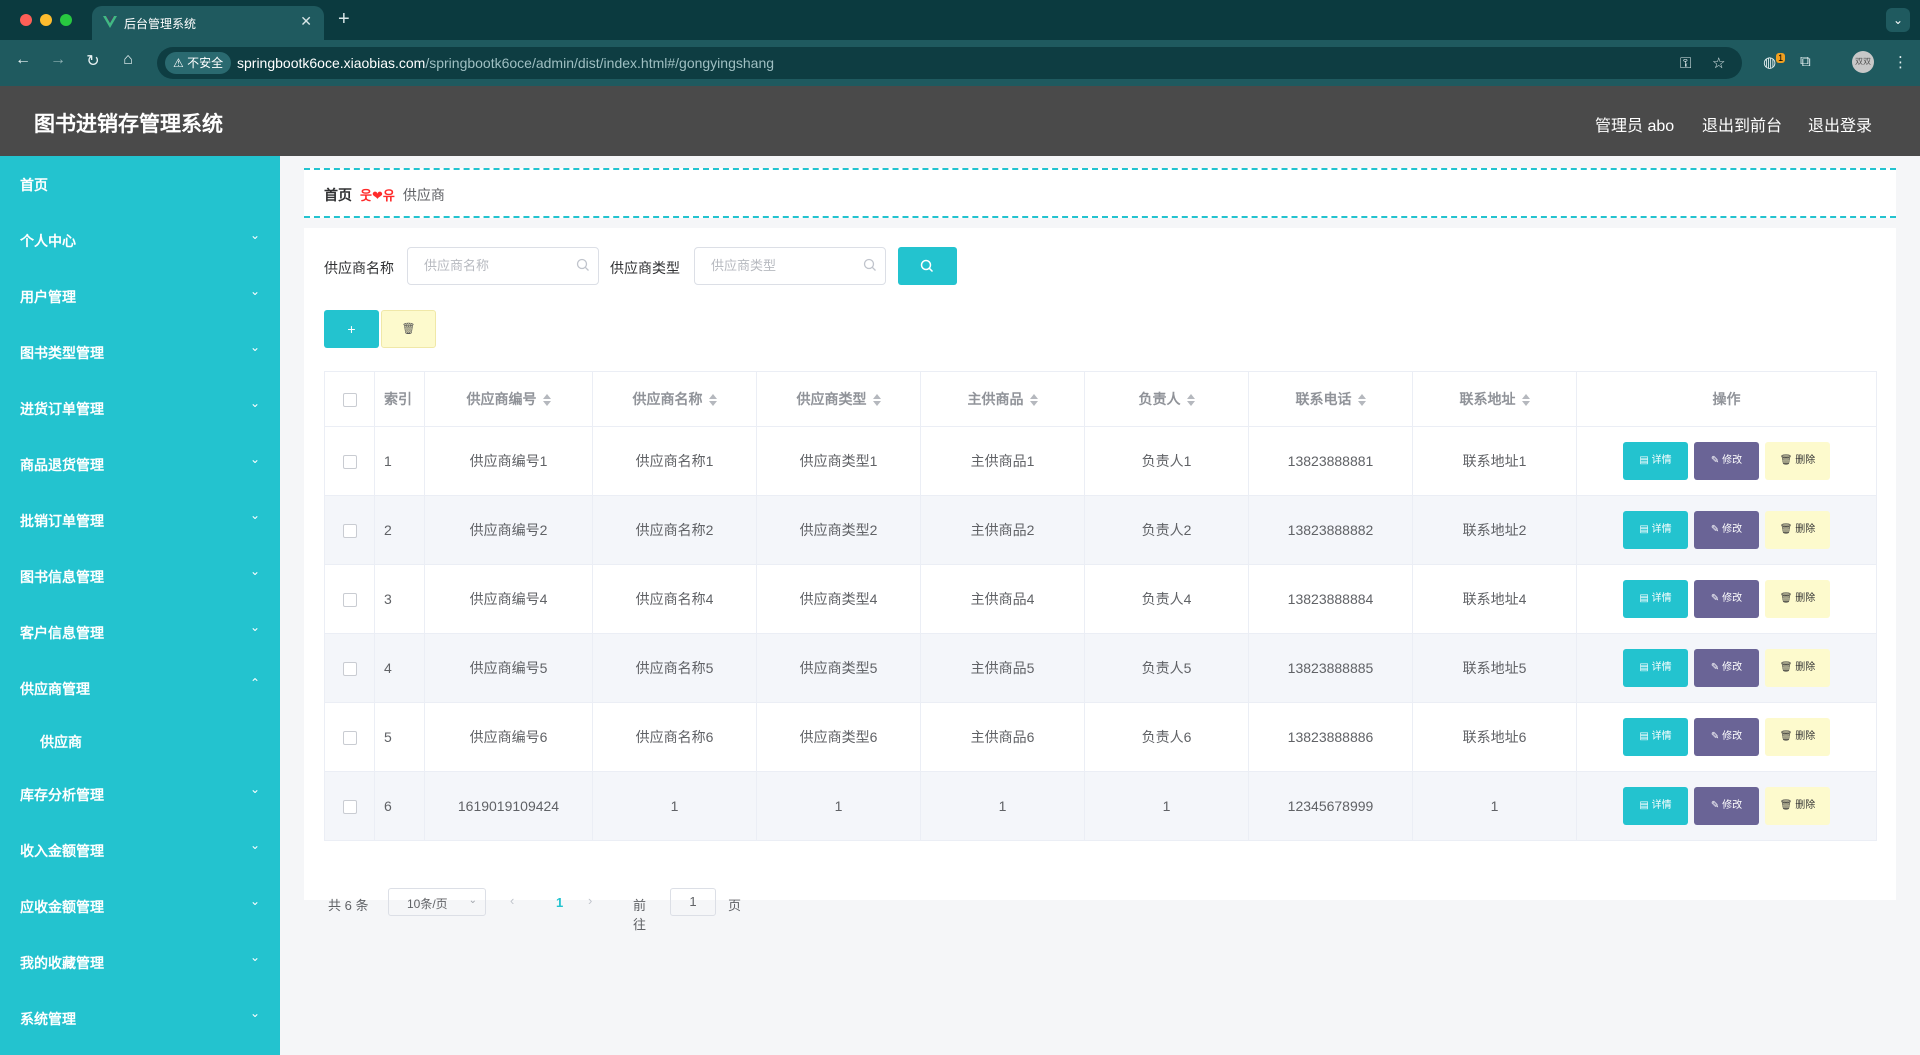 Image resolution: width=1920 pixels, height=1055 pixels. Describe the element at coordinates (1002, 399) in the screenshot. I see `col-main-product: 主供商品` at that location.